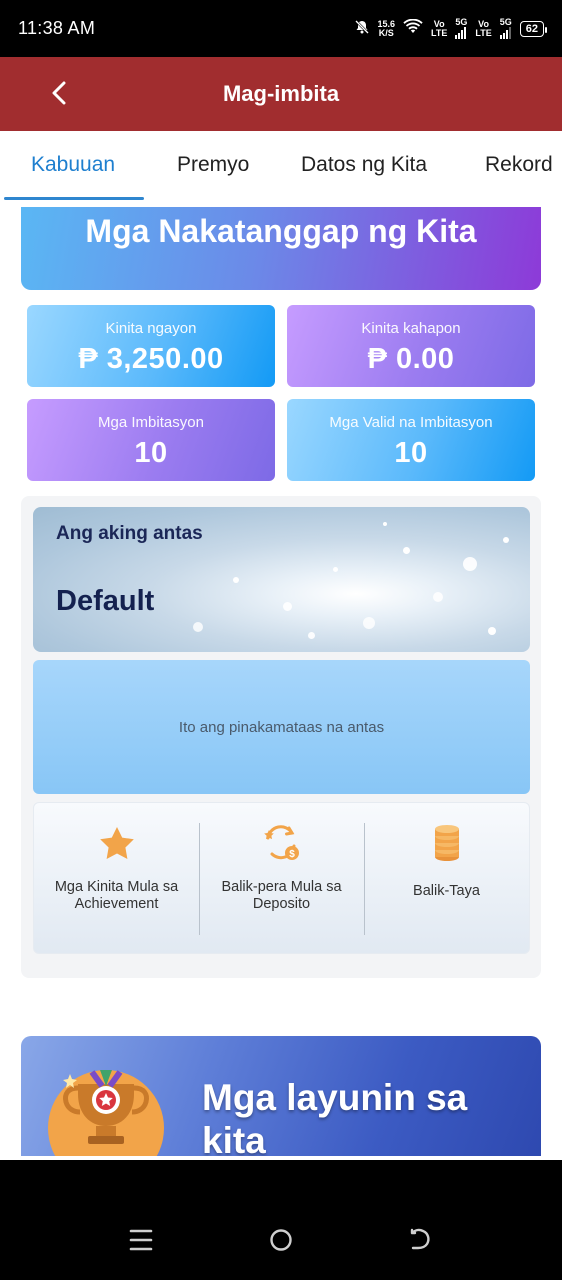 Image resolution: width=562 pixels, height=1280 pixels. I want to click on feature-achievement: Mga Kinita Mula sa Achievement, so click(116, 878).